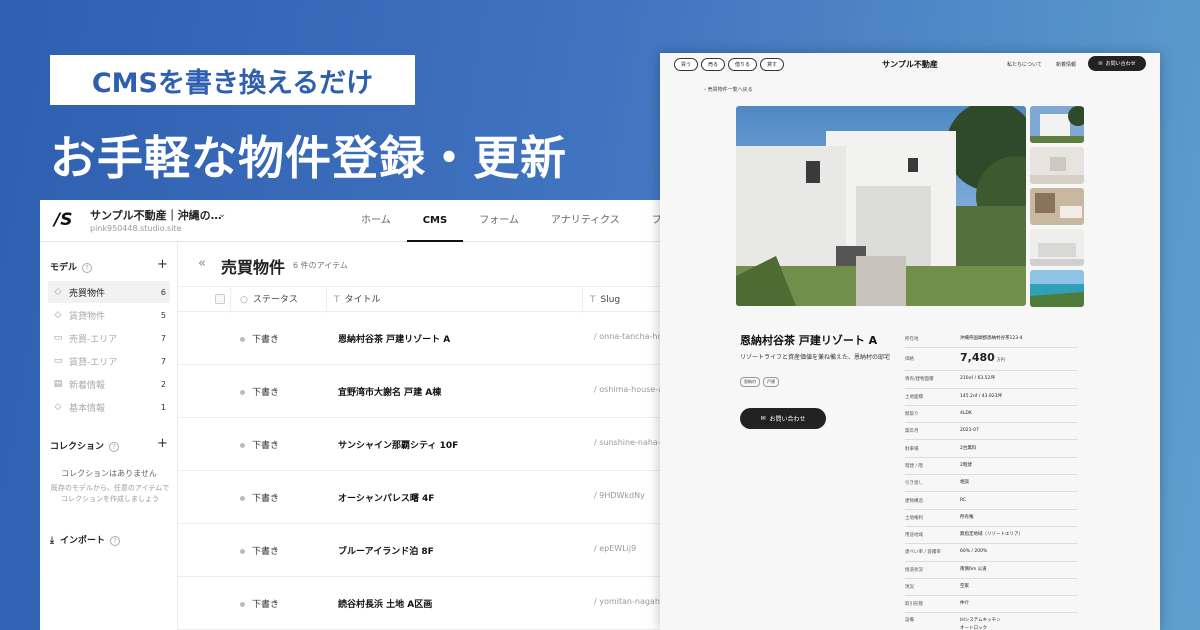  I want to click on property-description: リゾートライフと資産価値を兼ね備えた、恩納村の邸宅, so click(815, 357).